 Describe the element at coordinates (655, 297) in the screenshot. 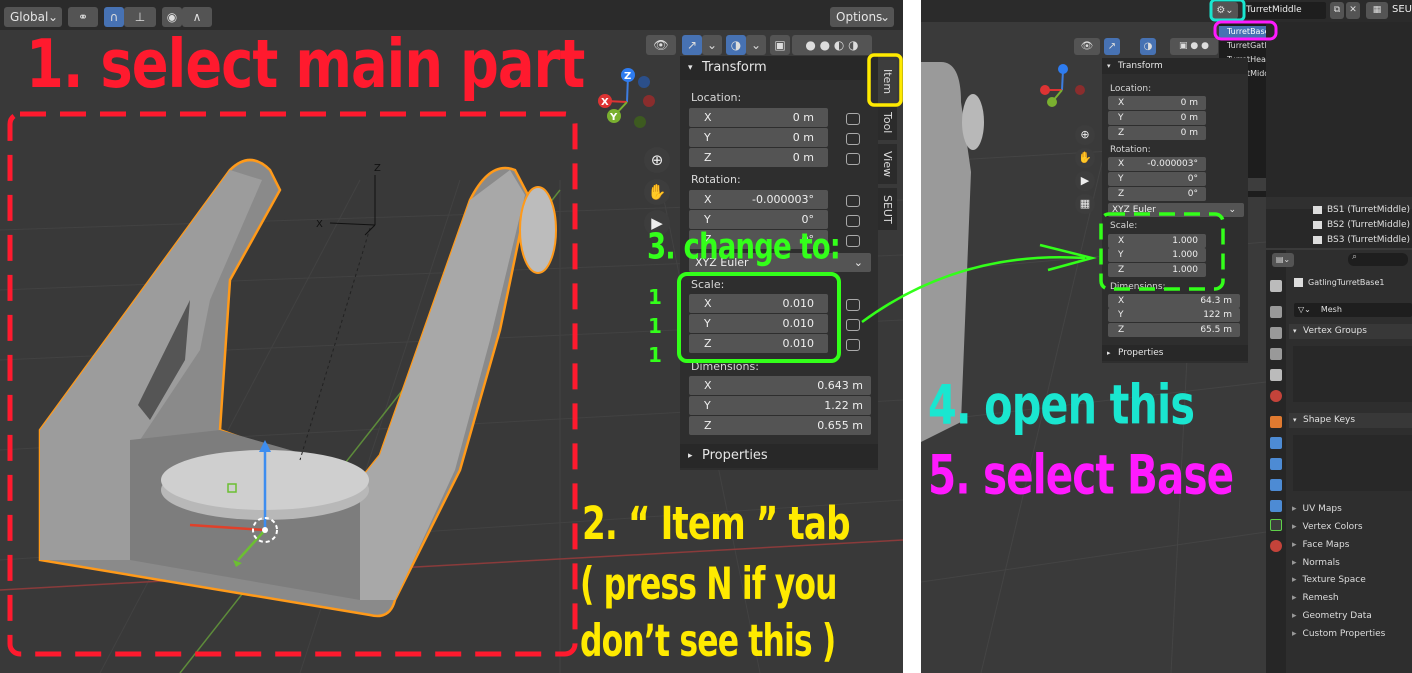

I see `step3-value-x: 1` at that location.